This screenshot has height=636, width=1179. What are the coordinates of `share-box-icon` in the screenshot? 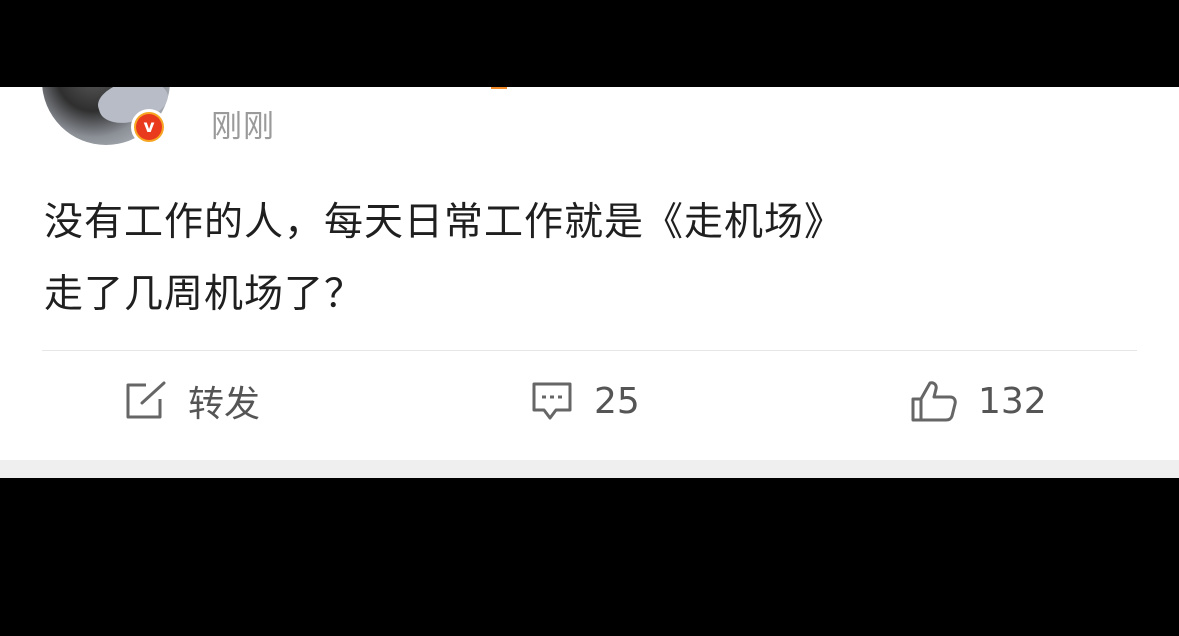 It's located at (146, 401).